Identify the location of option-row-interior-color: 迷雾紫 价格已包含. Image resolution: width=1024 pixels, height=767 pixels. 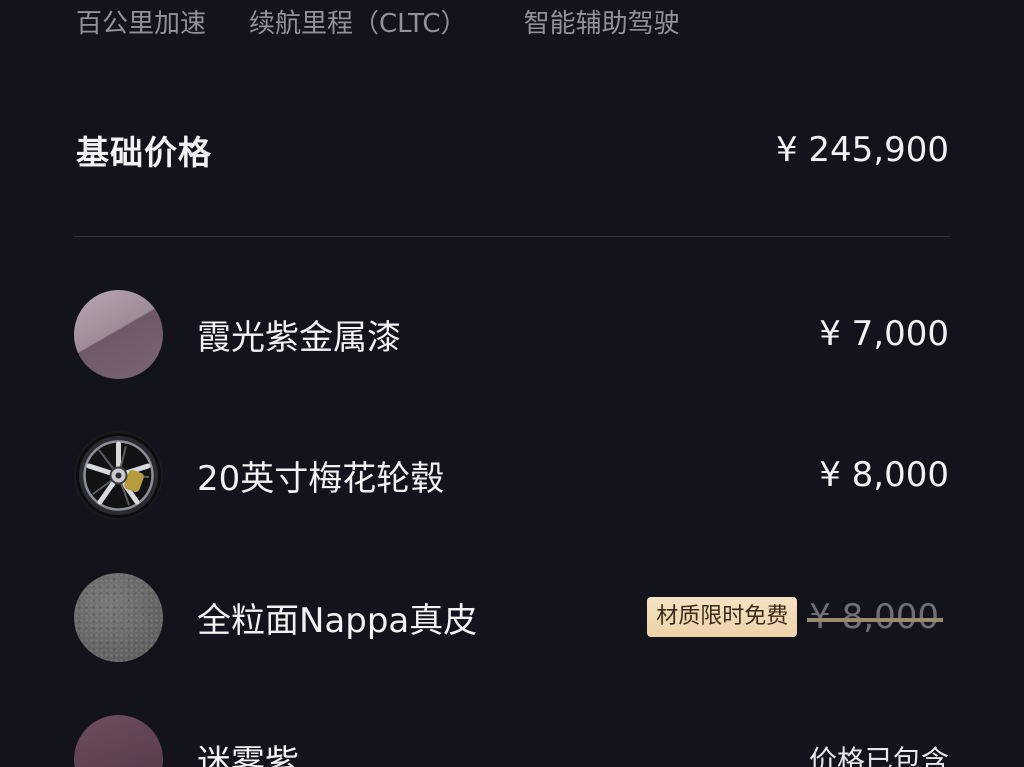
(511, 740).